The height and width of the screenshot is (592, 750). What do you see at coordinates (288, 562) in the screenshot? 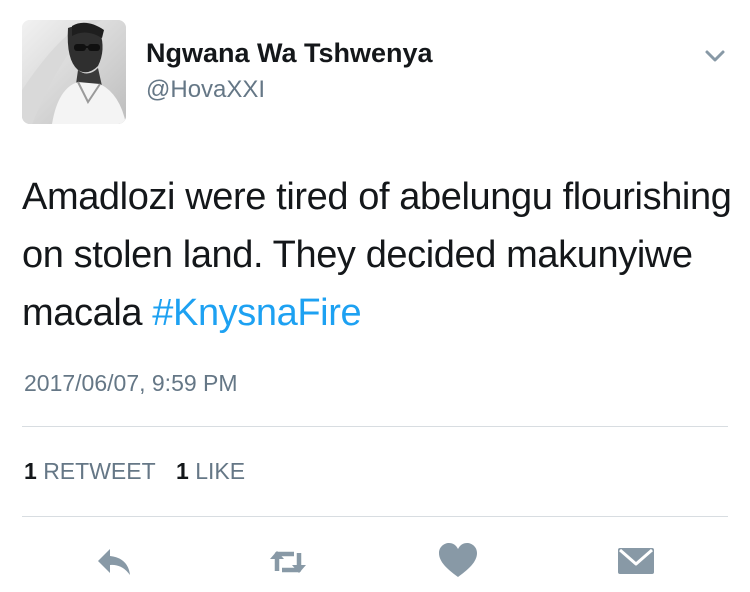
I see `retweet-icon` at bounding box center [288, 562].